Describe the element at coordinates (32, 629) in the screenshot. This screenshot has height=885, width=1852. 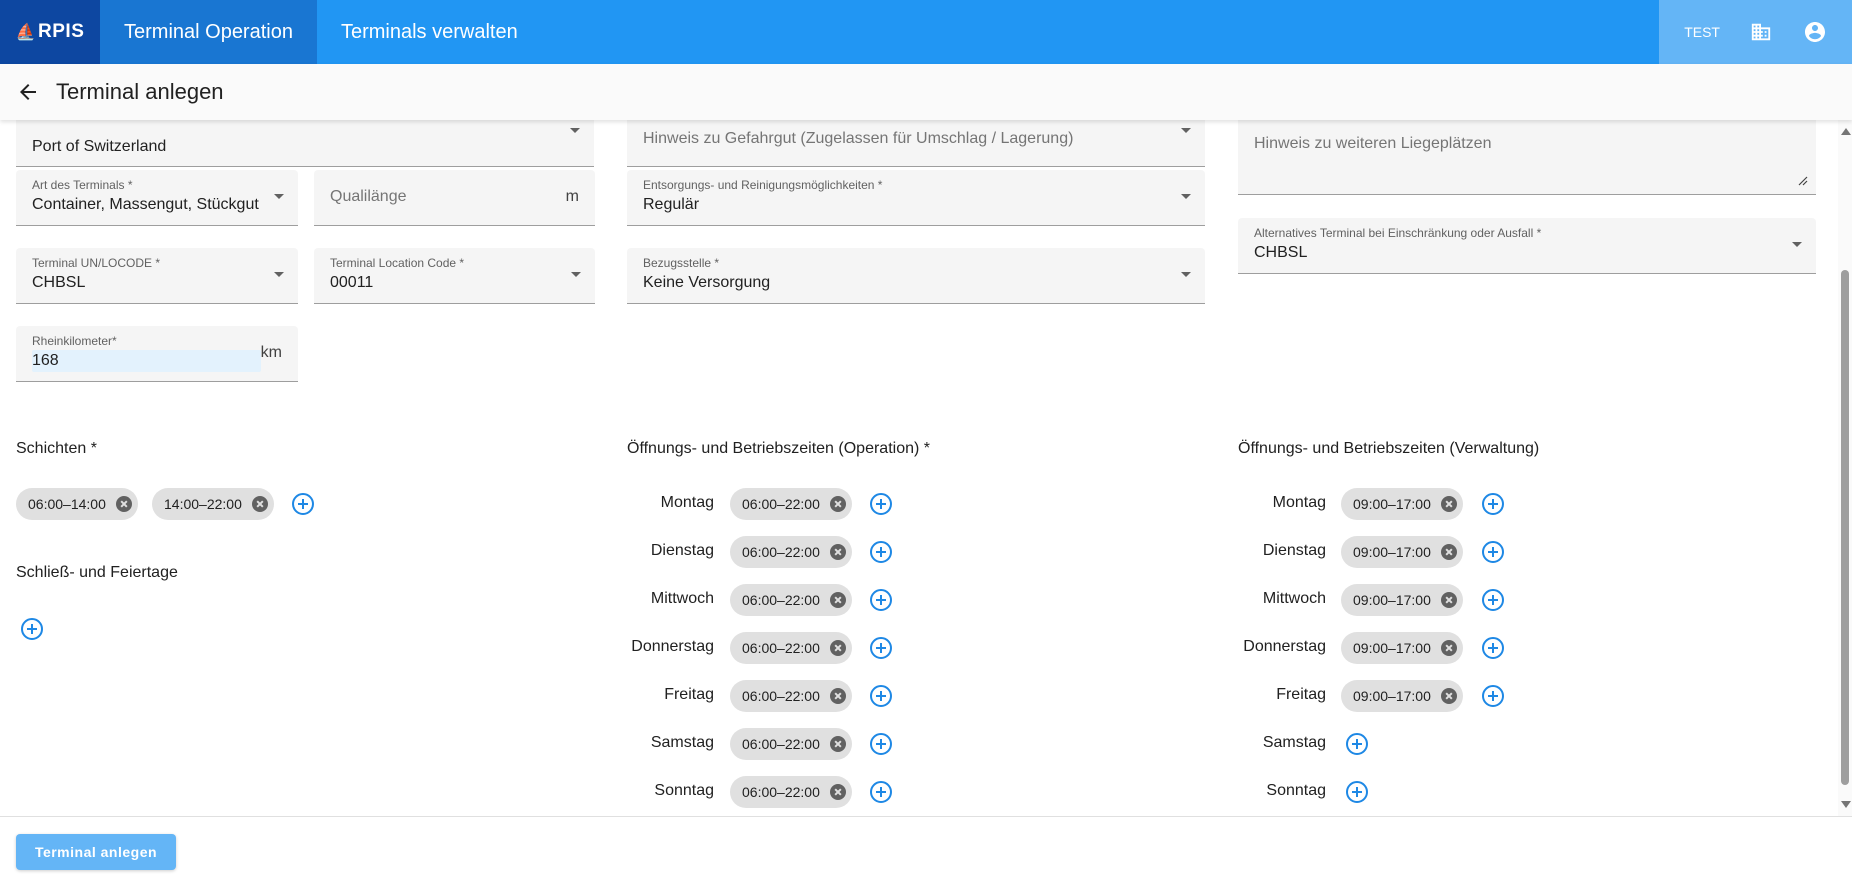
I see `add-holiday-button` at that location.